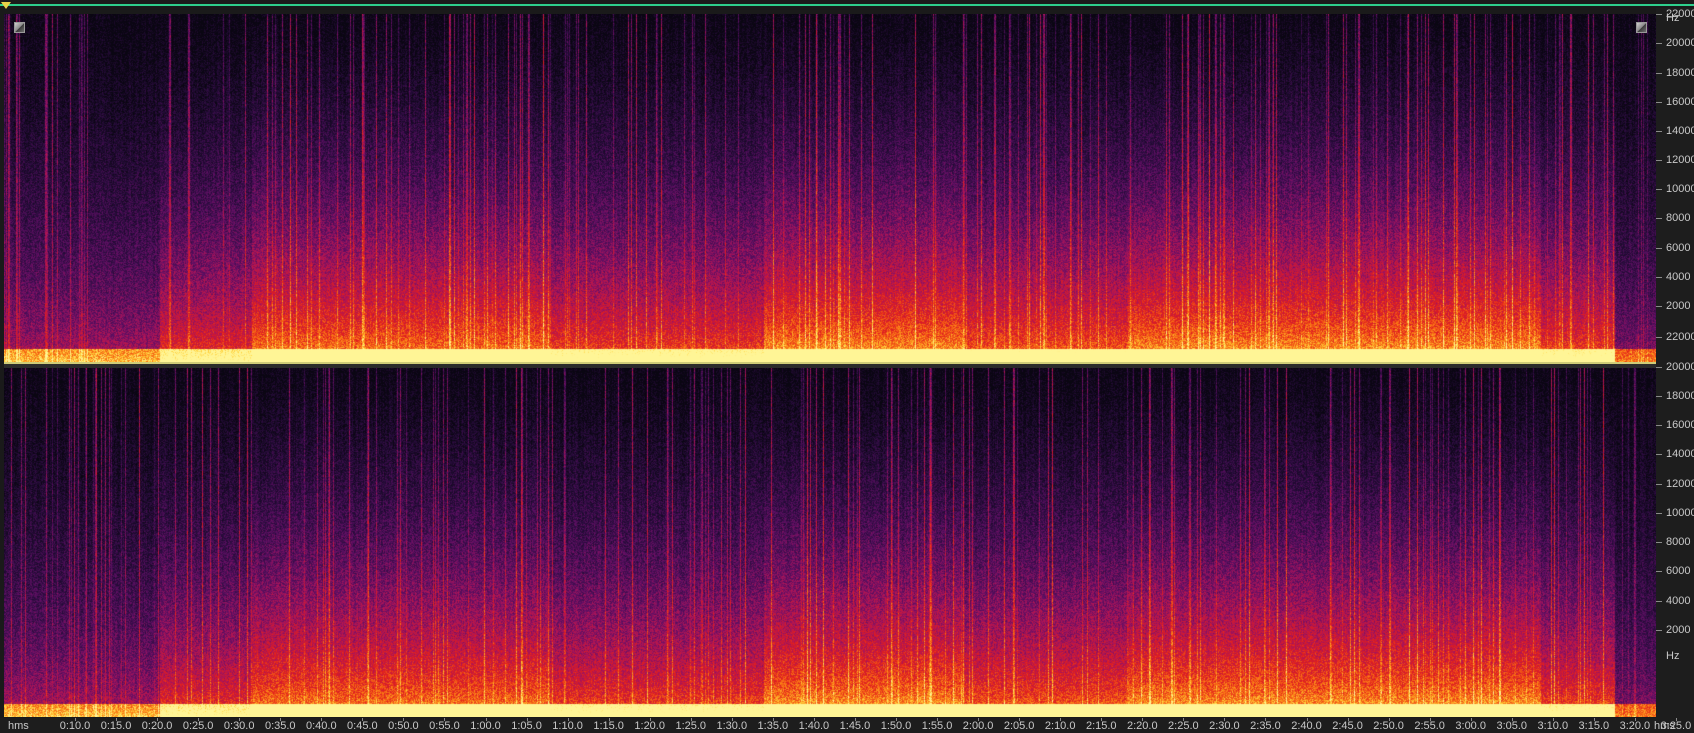  What do you see at coordinates (403, 726) in the screenshot?
I see `time-tick-label: 0:50.0` at bounding box center [403, 726].